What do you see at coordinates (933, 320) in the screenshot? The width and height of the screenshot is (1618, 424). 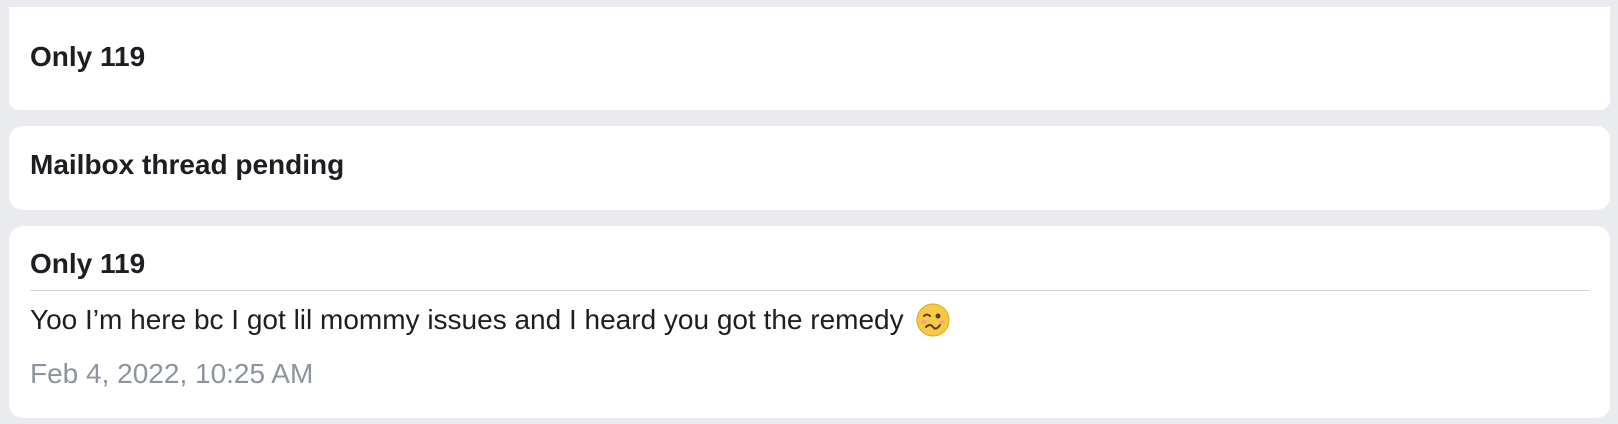 I see `woozy-face-icon` at bounding box center [933, 320].